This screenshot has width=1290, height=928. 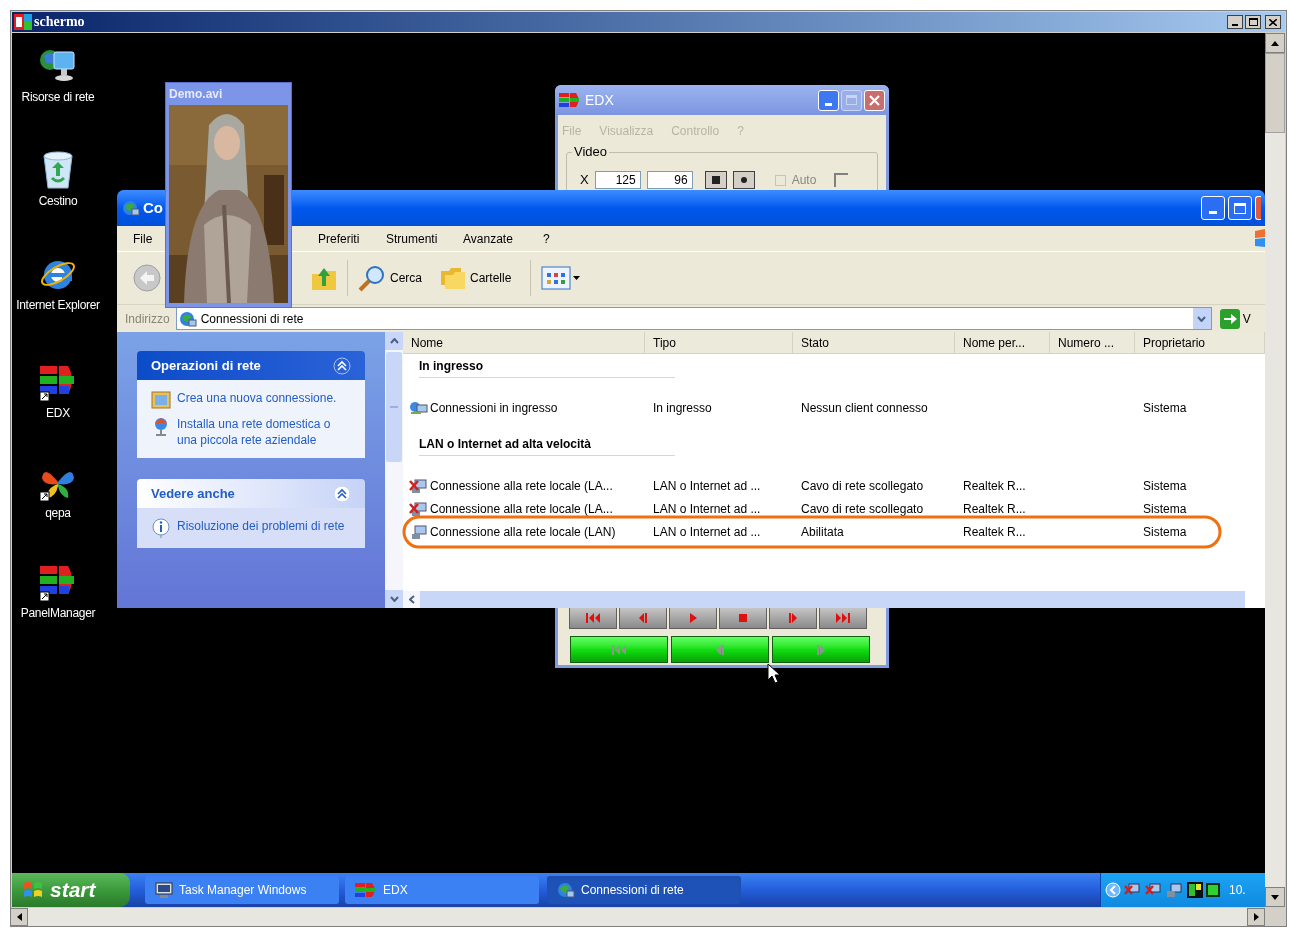 I want to click on task-link: Risoluzione dei problemi di rete, so click(x=262, y=526).